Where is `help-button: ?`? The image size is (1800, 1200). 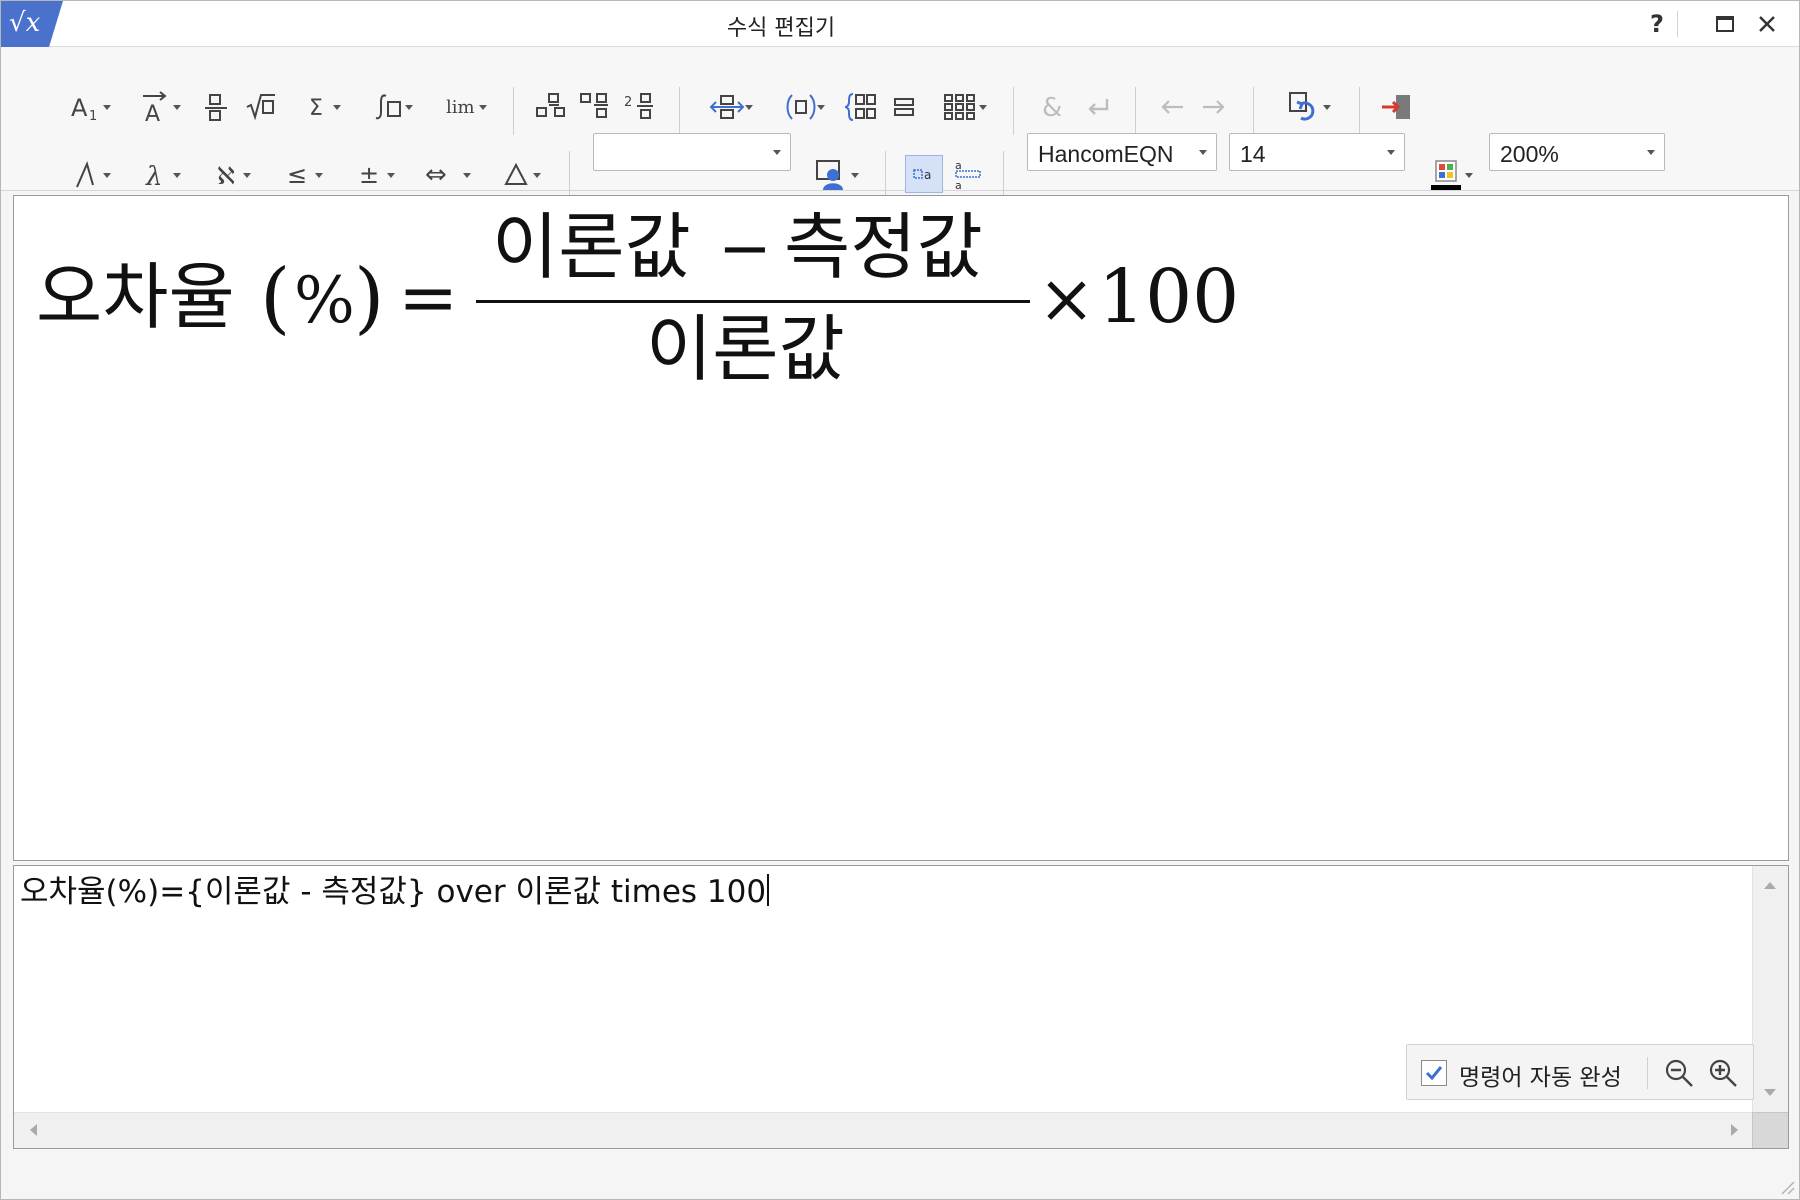 help-button: ? is located at coordinates (1657, 24).